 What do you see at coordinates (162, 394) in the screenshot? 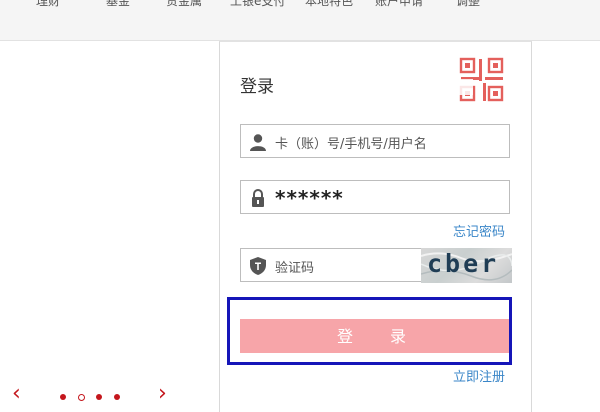
I see `carousel-next-icon: ›` at bounding box center [162, 394].